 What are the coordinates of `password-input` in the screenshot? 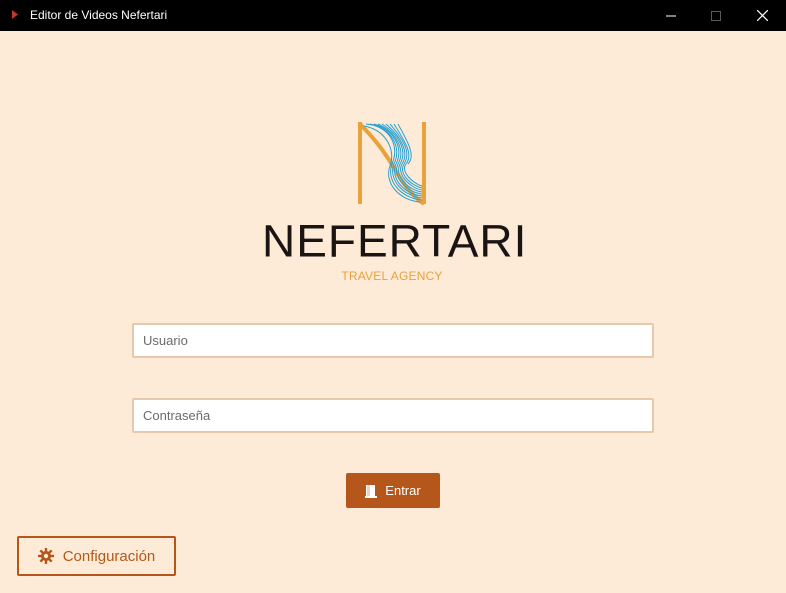 It's located at (393, 415).